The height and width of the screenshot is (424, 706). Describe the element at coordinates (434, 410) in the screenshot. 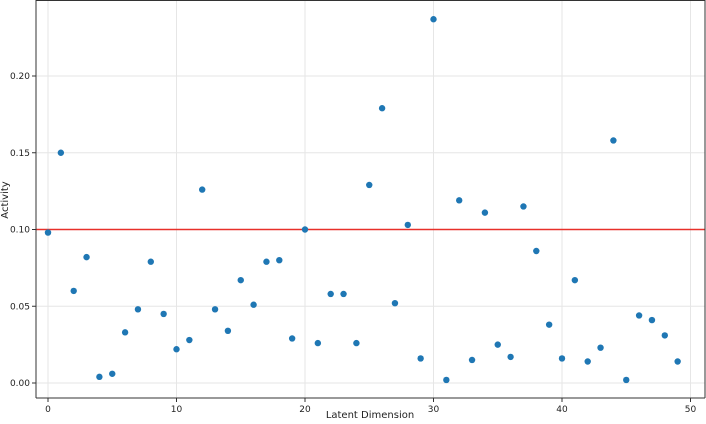

I see `x-tick-label: 30` at that location.